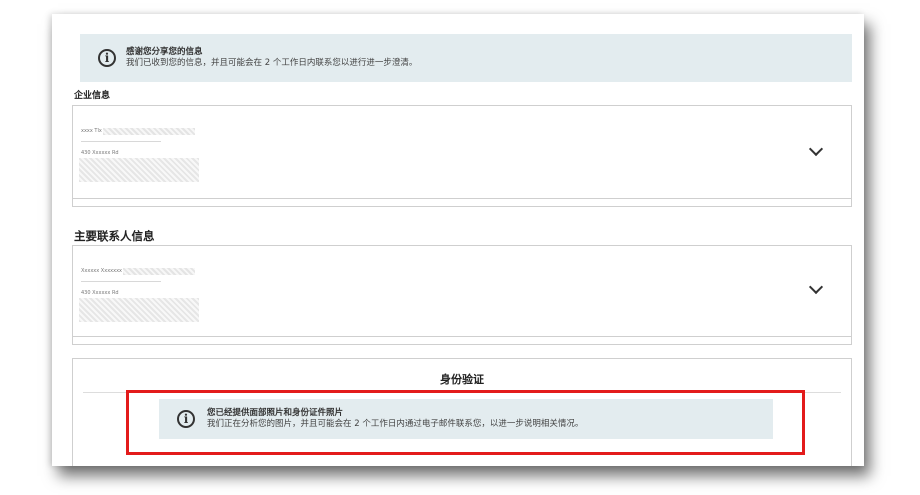  What do you see at coordinates (114, 236) in the screenshot?
I see `contact-section-label: 主要联系人信息` at bounding box center [114, 236].